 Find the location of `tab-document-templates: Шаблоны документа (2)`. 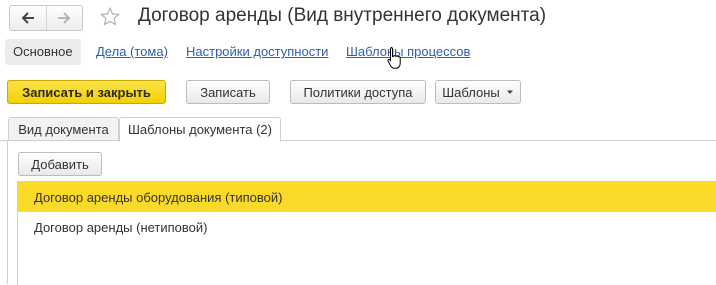

tab-document-templates: Шаблоны документа (2) is located at coordinates (200, 129).